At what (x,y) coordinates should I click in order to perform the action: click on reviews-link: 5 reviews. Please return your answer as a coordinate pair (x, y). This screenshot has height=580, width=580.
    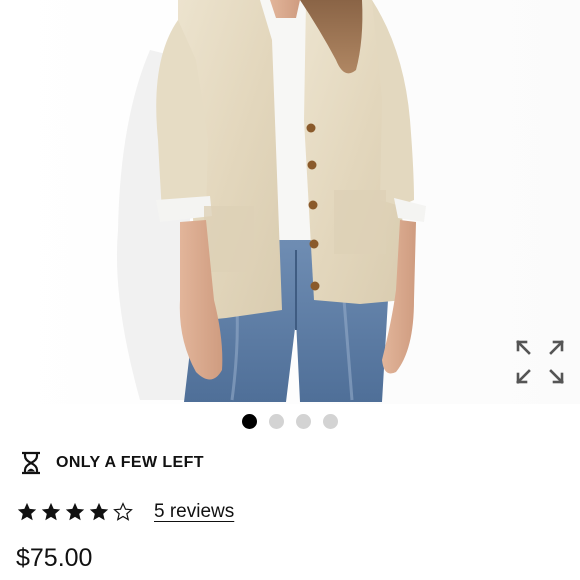
    Looking at the image, I should click on (194, 512).